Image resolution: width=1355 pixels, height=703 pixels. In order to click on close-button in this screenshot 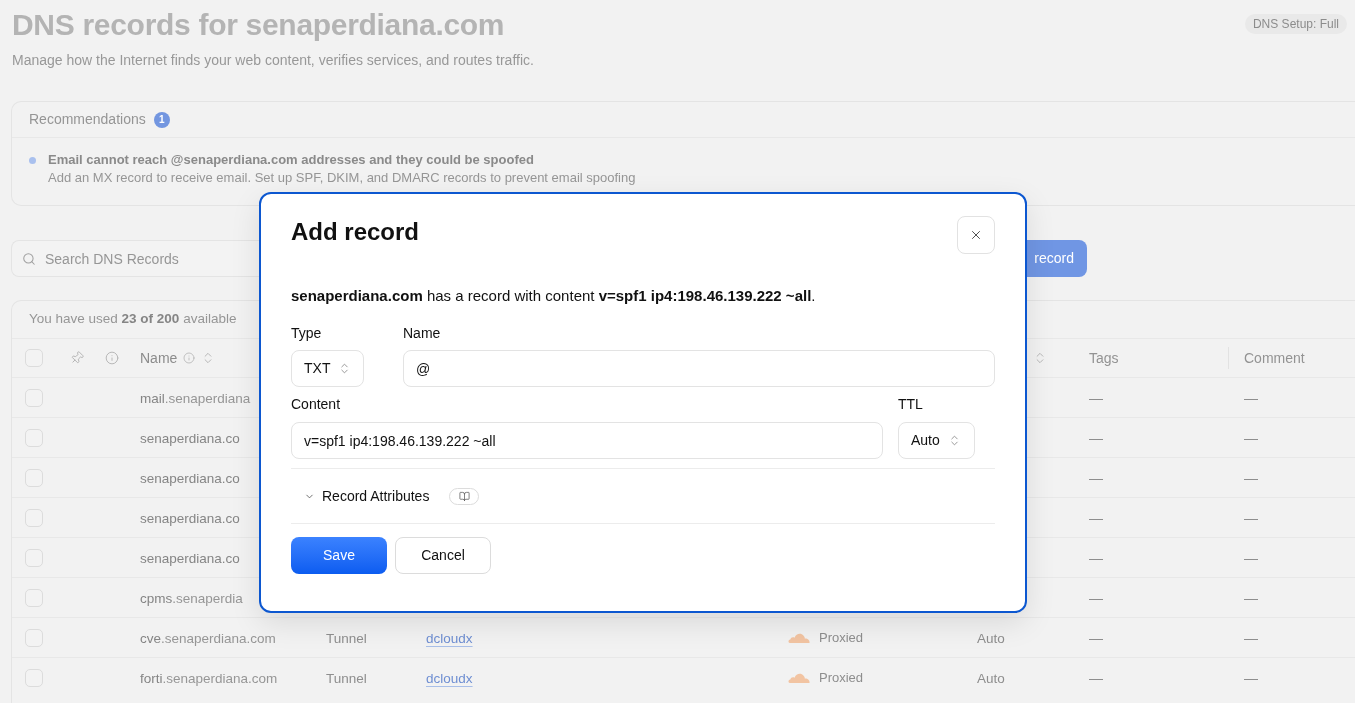, I will do `click(976, 235)`.